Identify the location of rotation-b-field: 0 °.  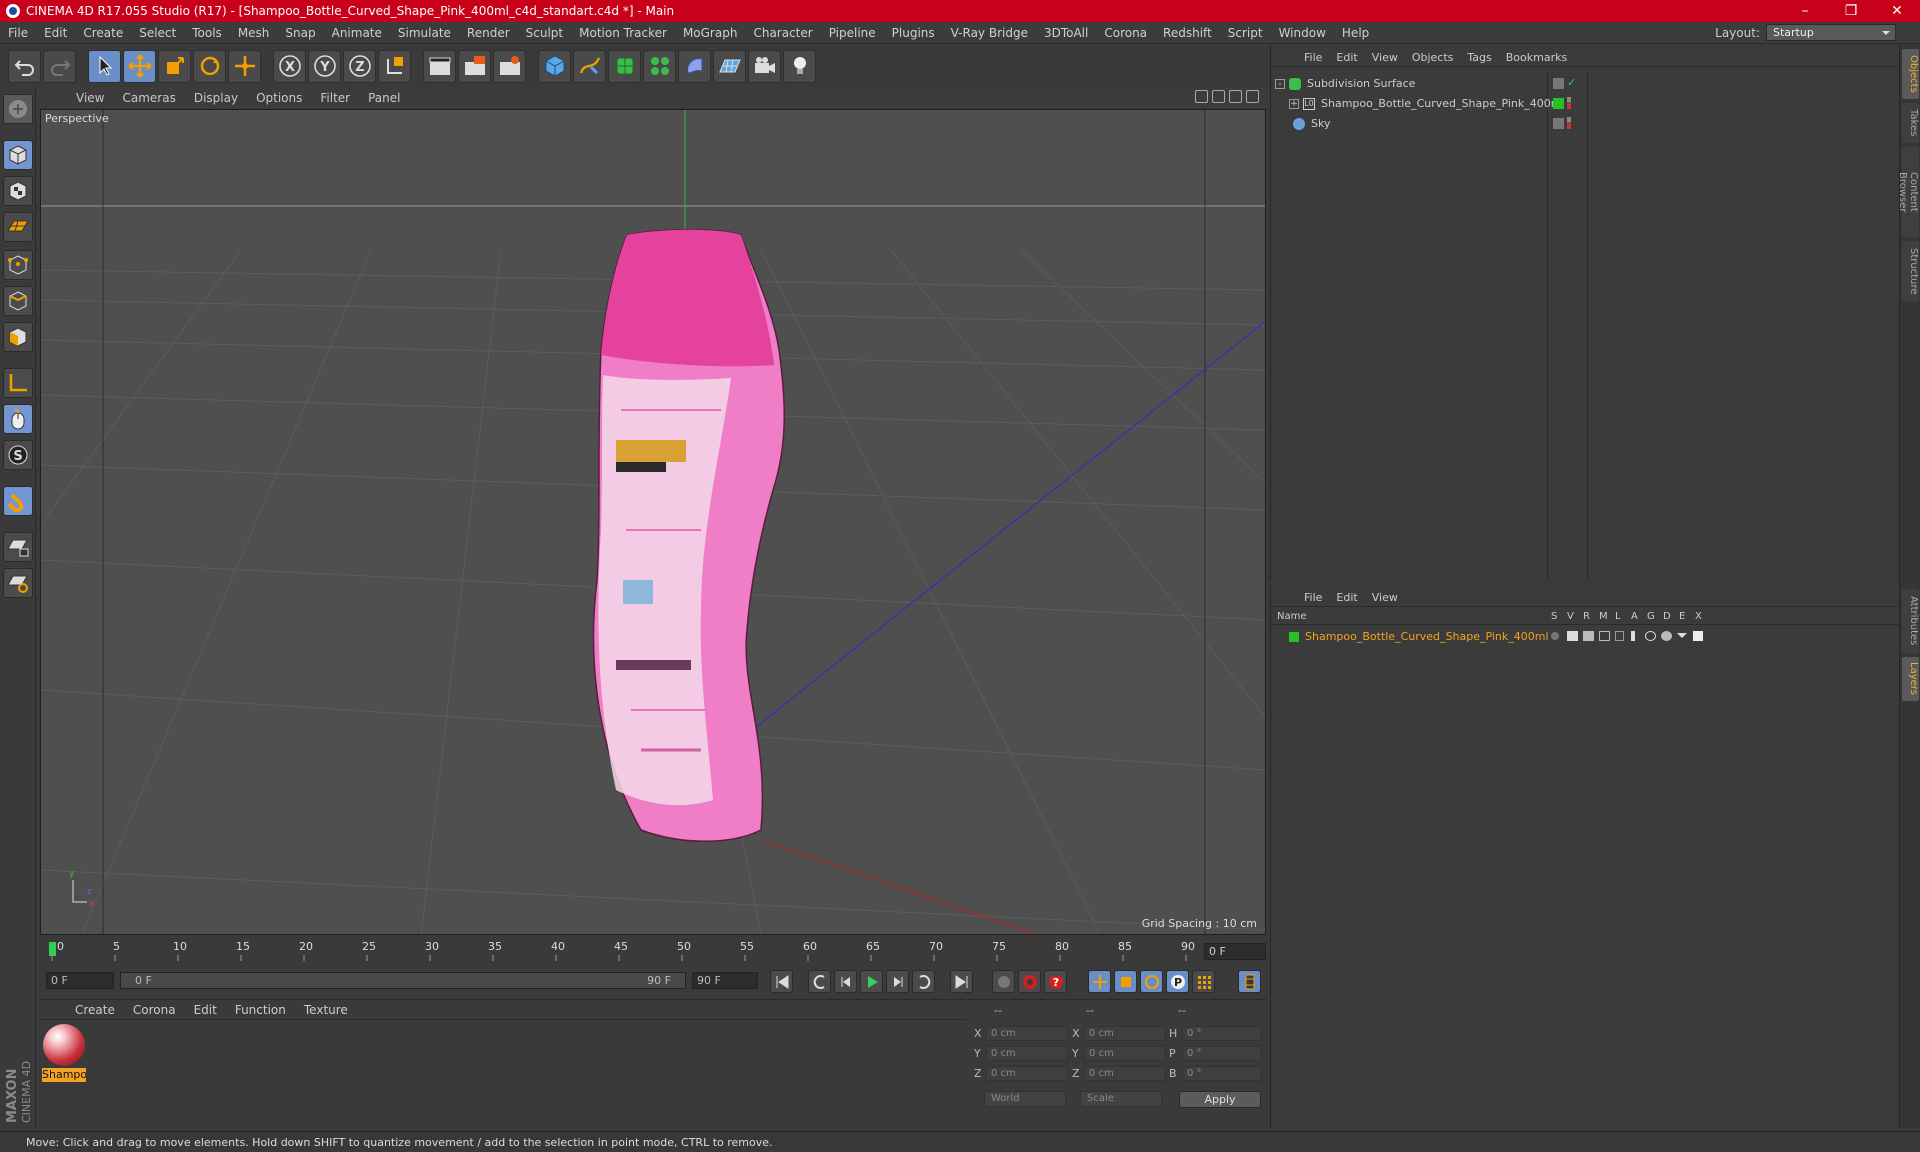
(1222, 1073).